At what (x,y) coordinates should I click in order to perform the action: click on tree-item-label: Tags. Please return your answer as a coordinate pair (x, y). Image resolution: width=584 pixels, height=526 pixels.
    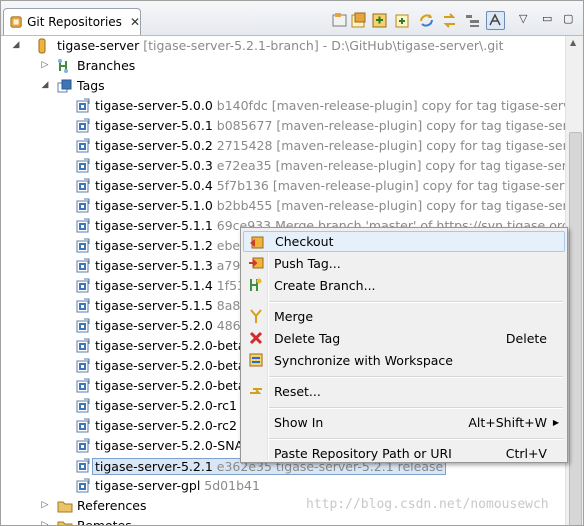
    Looking at the image, I should click on (91, 85).